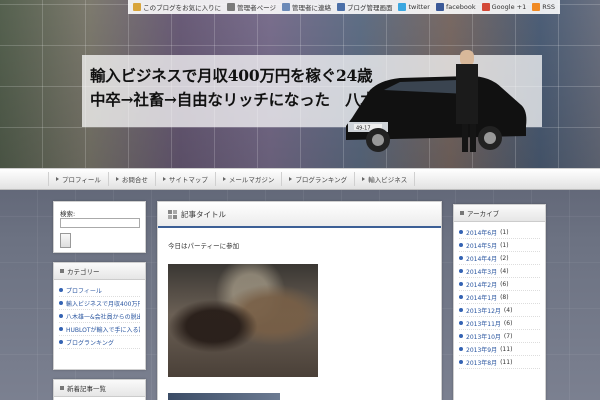  I want to click on archive-item: 2014年5月 (1), so click(499, 245).